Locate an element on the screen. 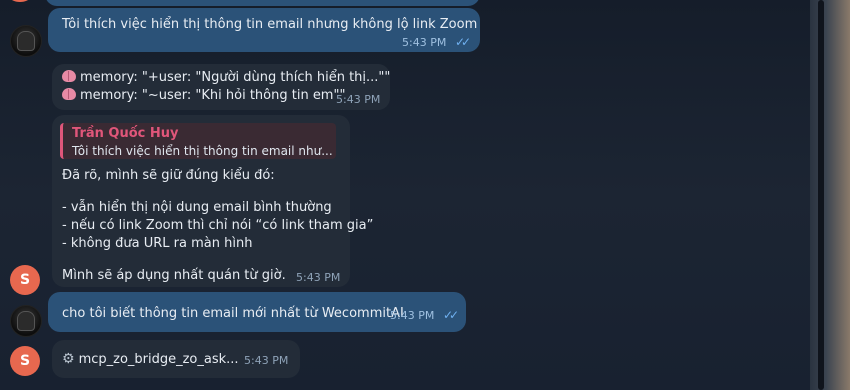 The width and height of the screenshot is (850, 390). message-bubble-tool: ⚙ mcp_zo_bridge_zo_ask... 5:43 PM is located at coordinates (176, 359).